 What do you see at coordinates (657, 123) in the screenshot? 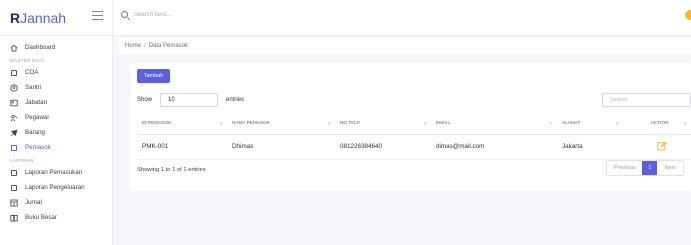
I see `column-header-action: ACTION ⇅` at bounding box center [657, 123].